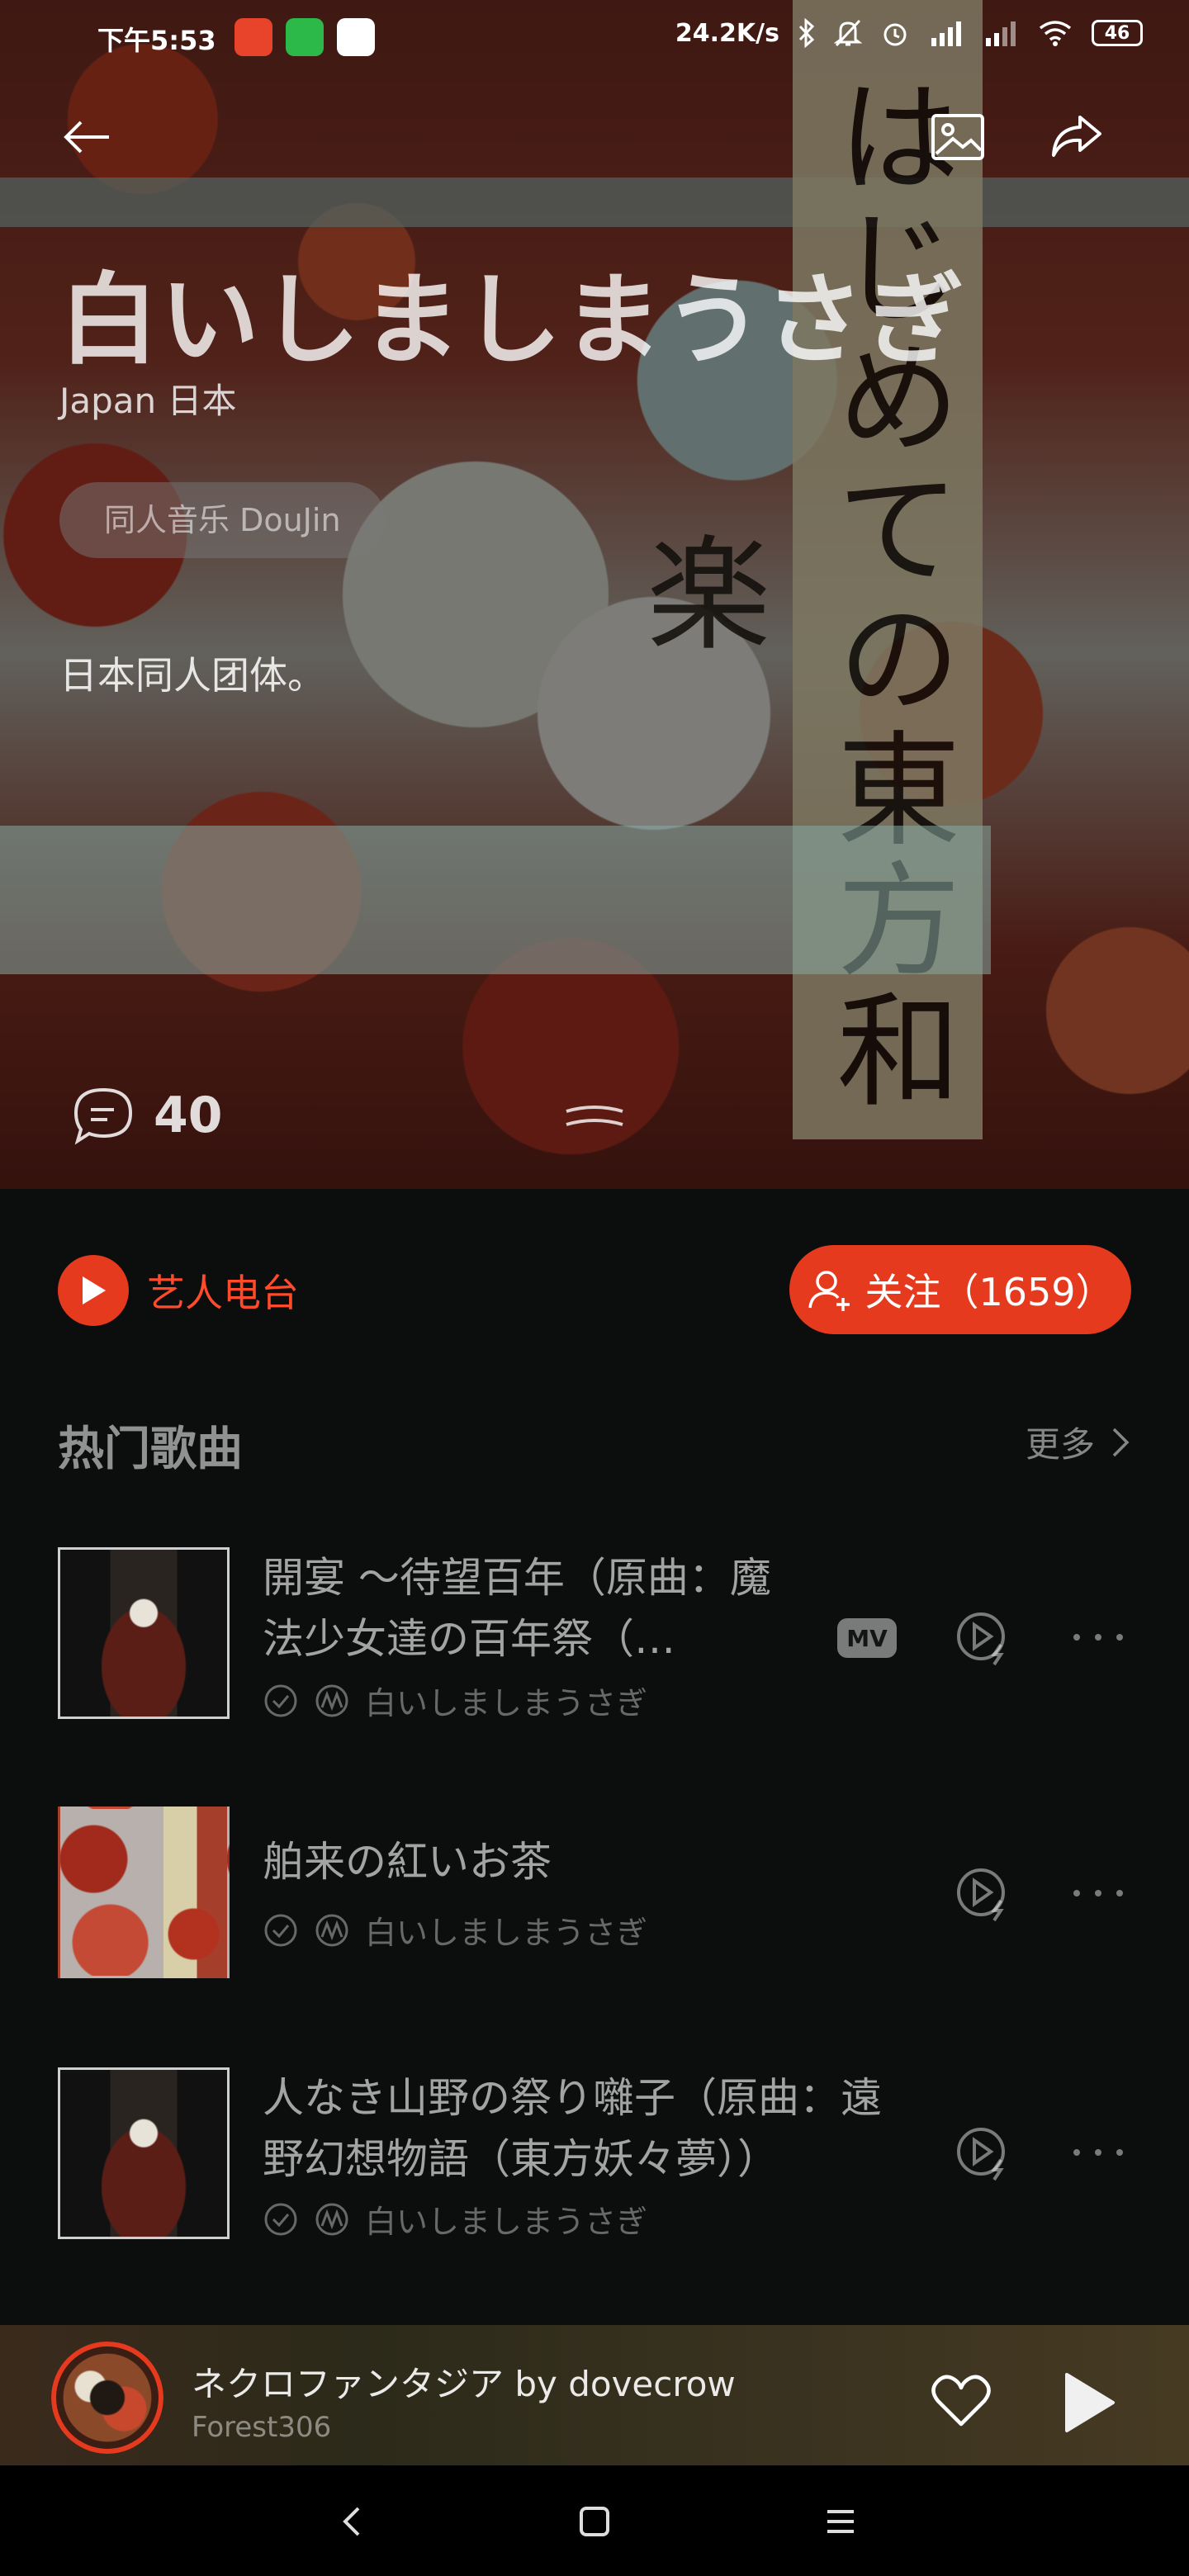  I want to click on status-time: 下午5:53, so click(156, 40).